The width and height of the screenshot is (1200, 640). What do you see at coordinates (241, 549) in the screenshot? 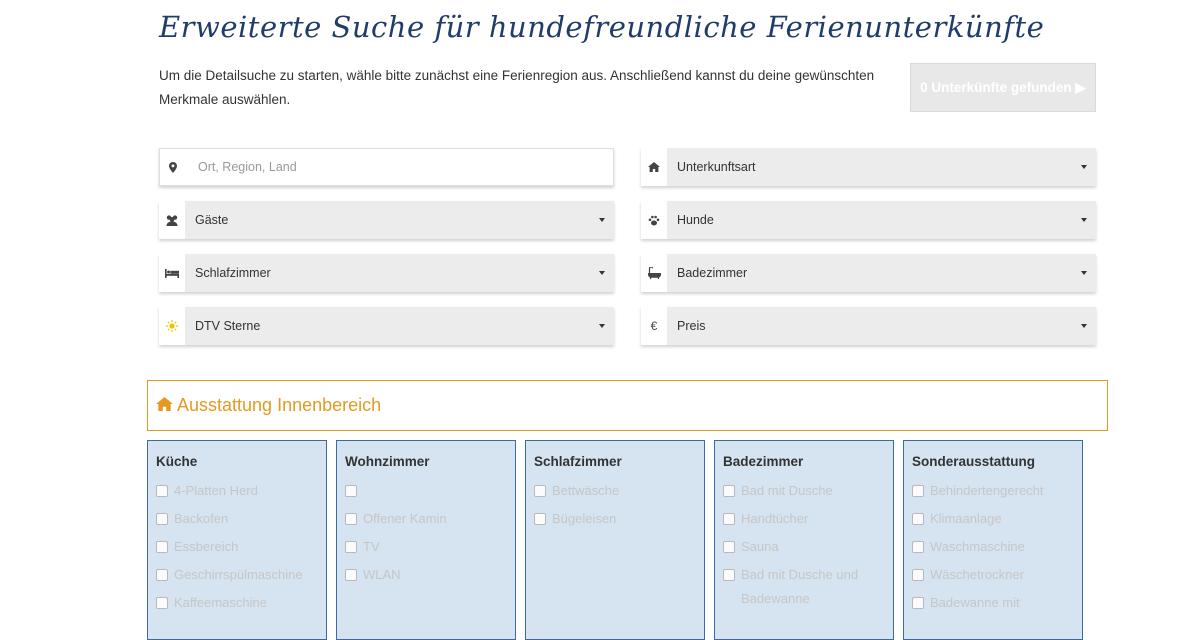
I see `checkbox-item: Essbereich` at bounding box center [241, 549].